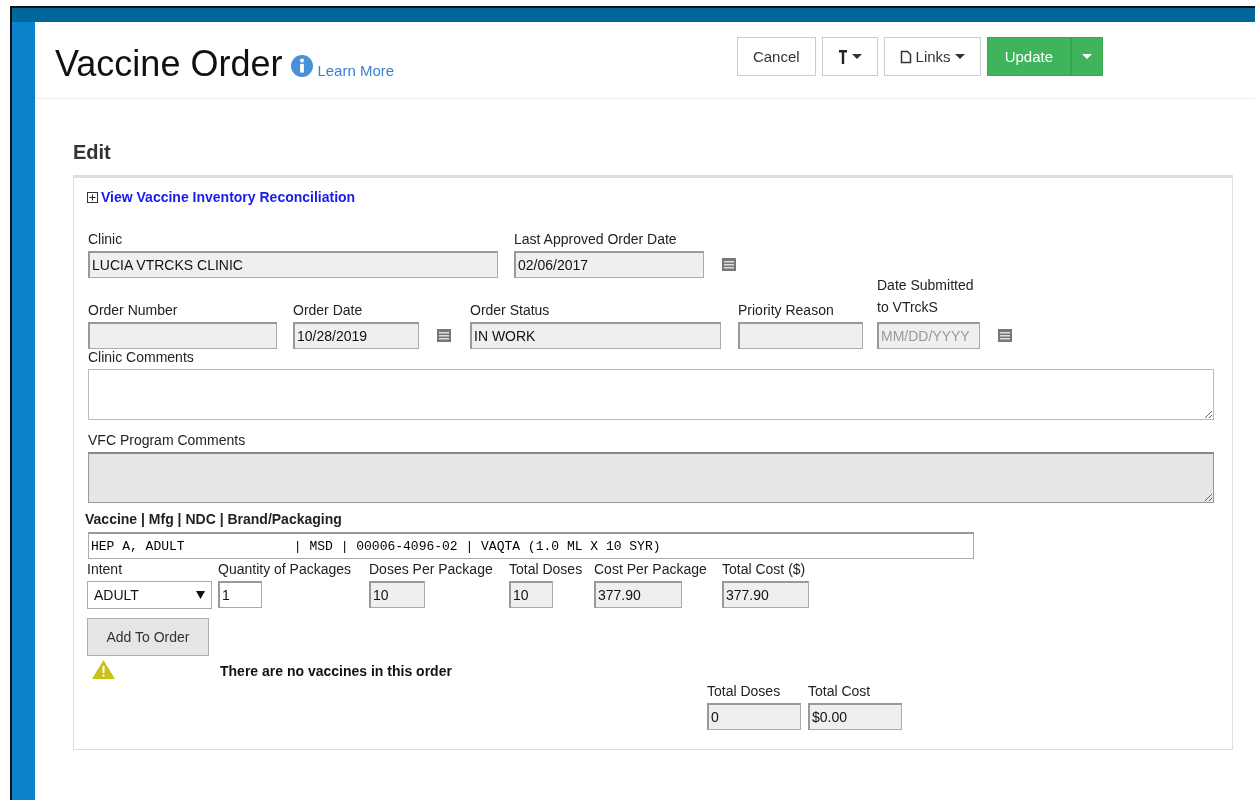  I want to click on field-label: Intent, so click(105, 569).